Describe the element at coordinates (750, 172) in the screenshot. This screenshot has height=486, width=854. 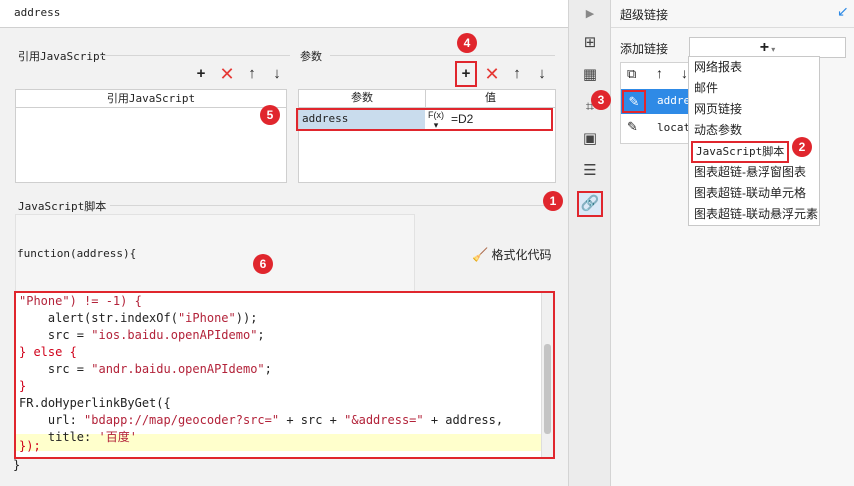
I see `menu-item-chart-float: 图表超链-悬浮窗图表` at that location.